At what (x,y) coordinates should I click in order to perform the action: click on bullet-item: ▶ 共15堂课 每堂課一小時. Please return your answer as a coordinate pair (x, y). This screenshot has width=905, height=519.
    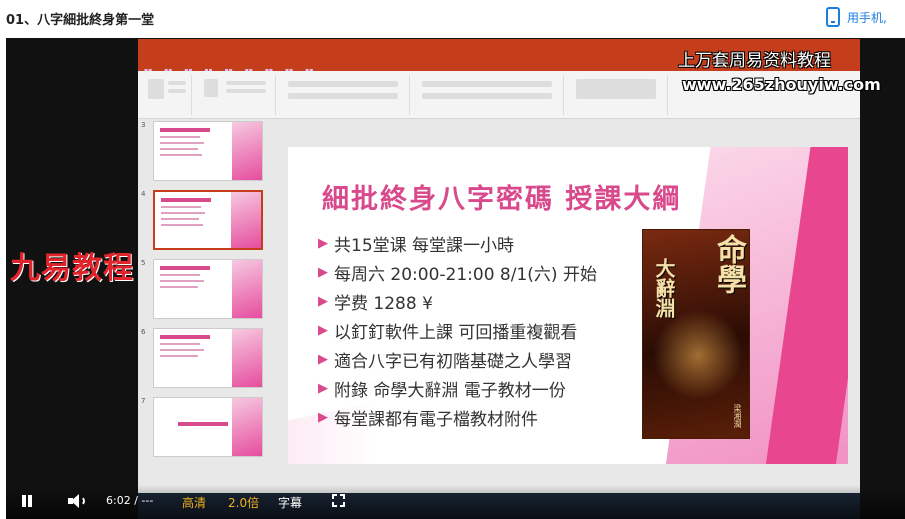
    Looking at the image, I should click on (416, 246).